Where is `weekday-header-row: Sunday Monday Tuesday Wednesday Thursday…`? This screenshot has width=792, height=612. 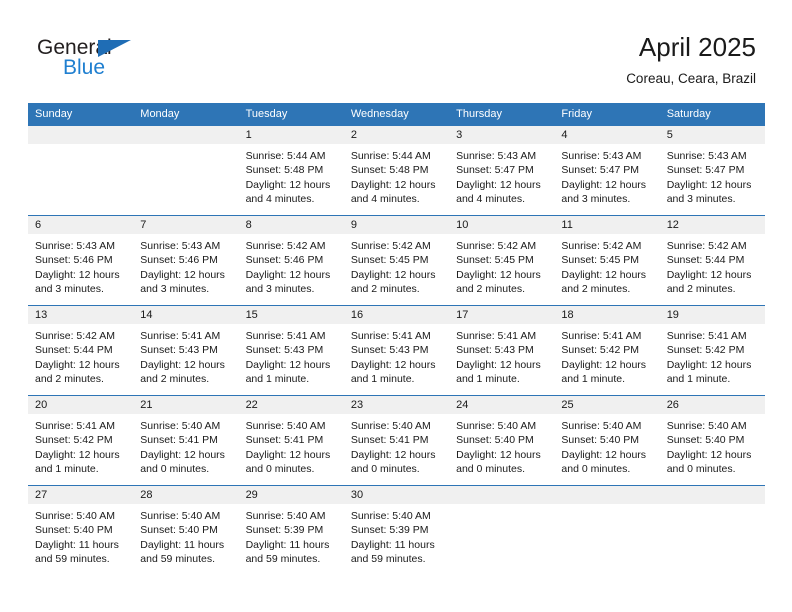
weekday-header-row: Sunday Monday Tuesday Wednesday Thursday… is located at coordinates (396, 114).